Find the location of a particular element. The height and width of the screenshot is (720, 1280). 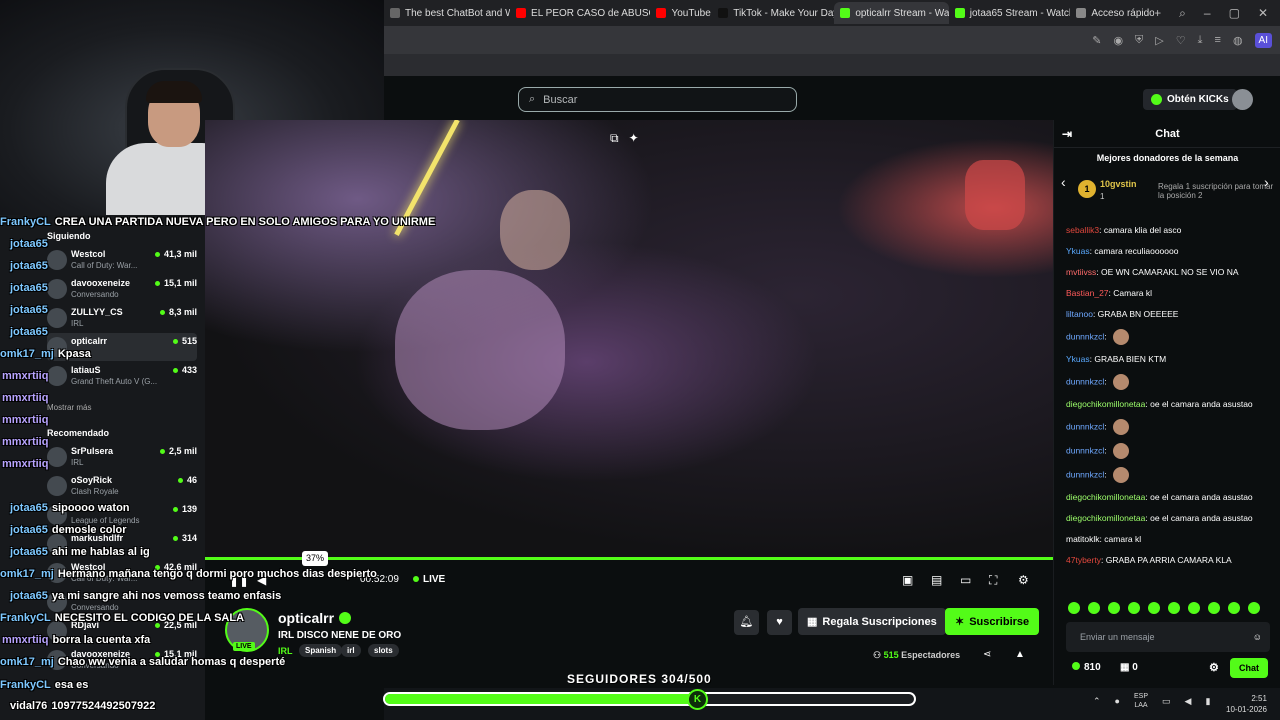

battery-icon: ▮ is located at coordinates (1207, 701).